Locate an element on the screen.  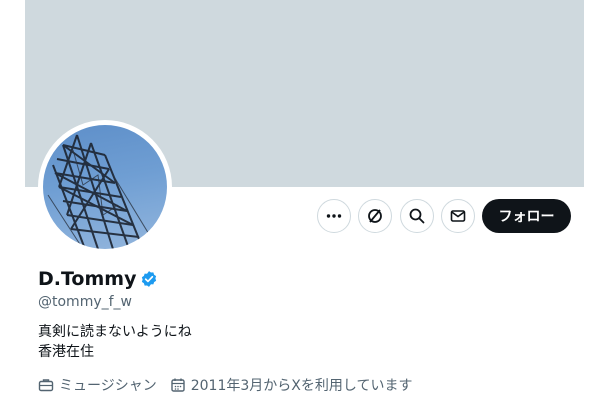
search-icon is located at coordinates (417, 216).